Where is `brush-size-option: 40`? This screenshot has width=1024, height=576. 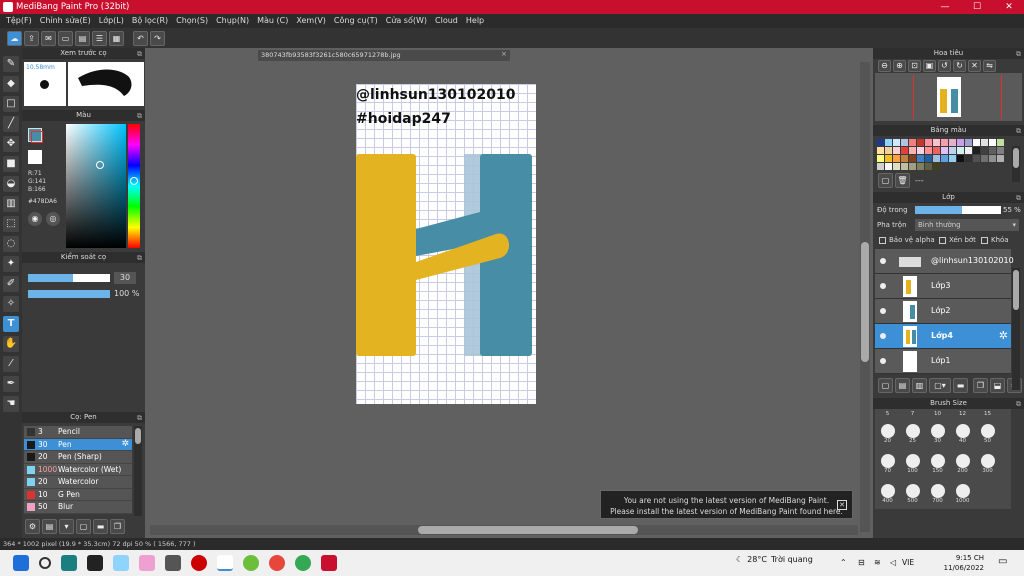 brush-size-option: 40 is located at coordinates (962, 434).